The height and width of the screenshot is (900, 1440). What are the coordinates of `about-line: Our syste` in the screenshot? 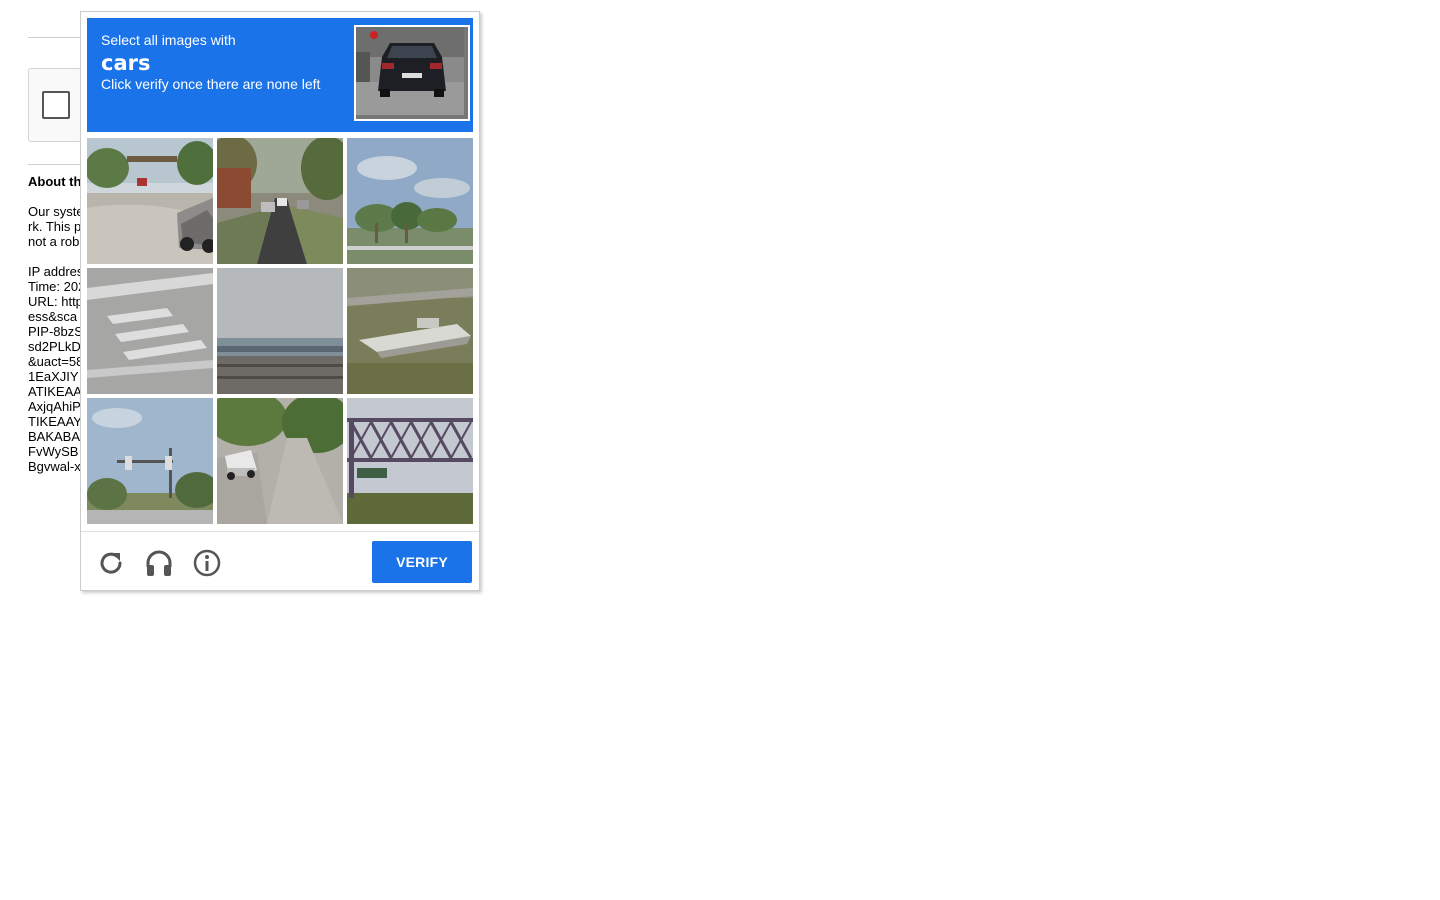 It's located at (56, 211).